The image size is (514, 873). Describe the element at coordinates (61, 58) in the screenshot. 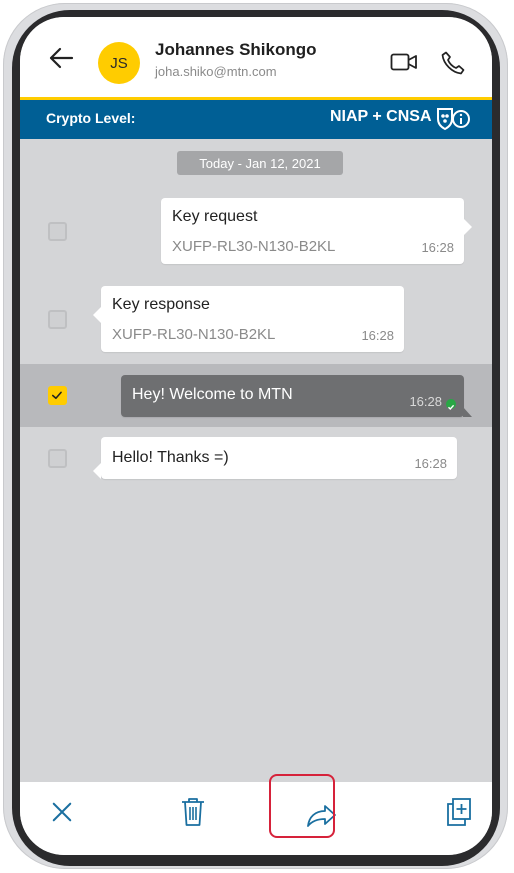

I see `back-arrow-icon` at that location.